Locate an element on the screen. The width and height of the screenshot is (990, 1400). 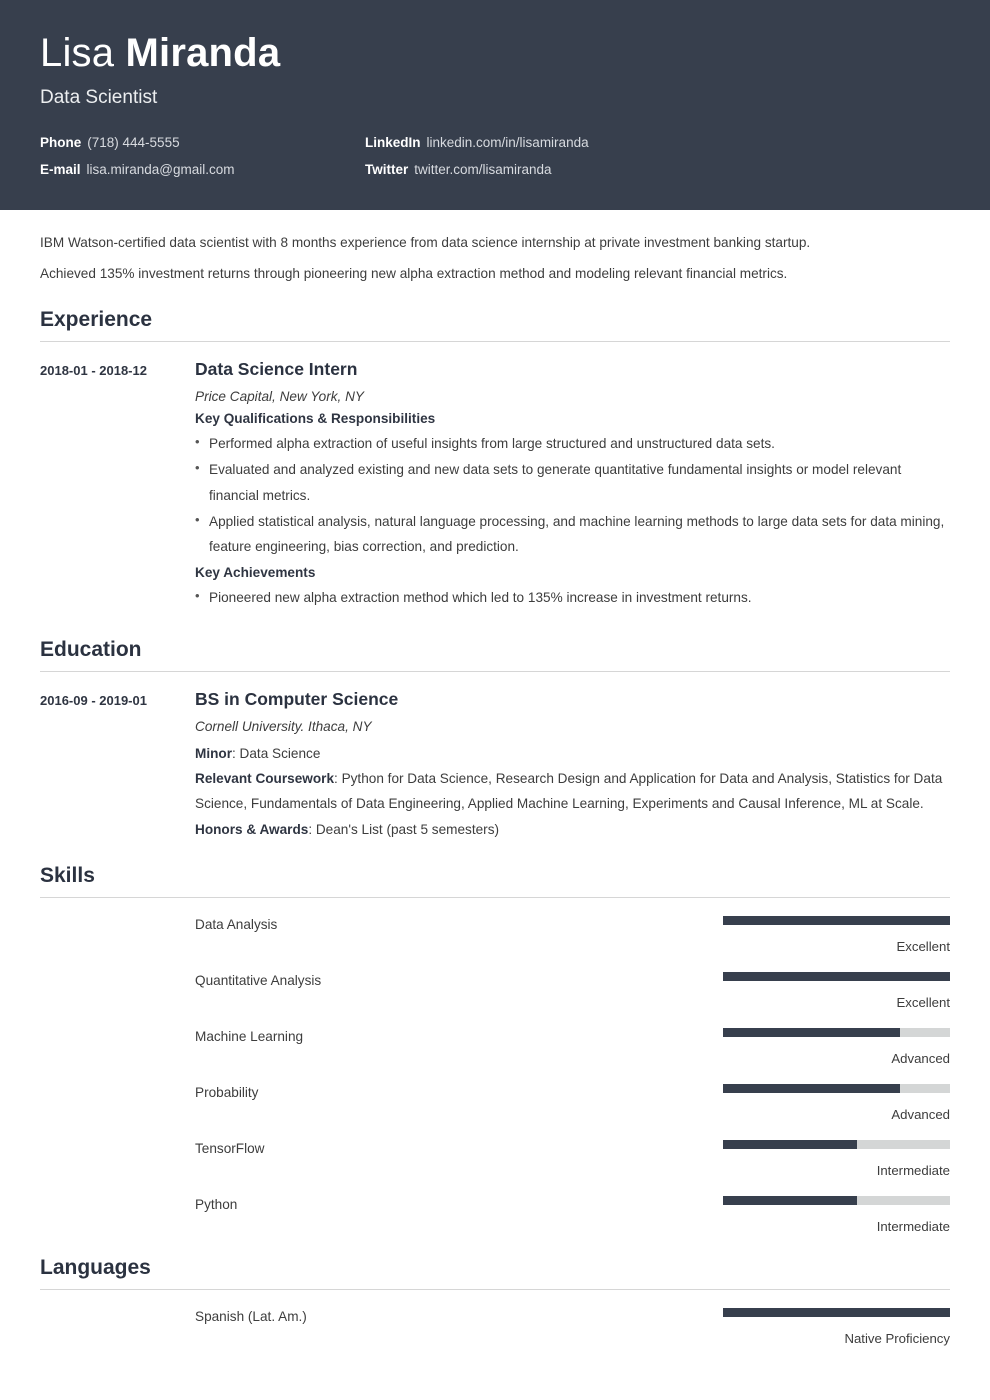
experience-entry-date: 2018-01 - 2018-12 is located at coordinates (93, 371).